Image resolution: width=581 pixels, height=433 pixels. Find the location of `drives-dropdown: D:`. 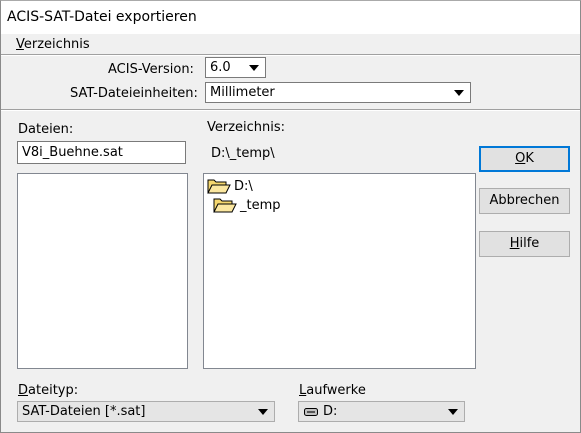

drives-dropdown: D: is located at coordinates (381, 411).